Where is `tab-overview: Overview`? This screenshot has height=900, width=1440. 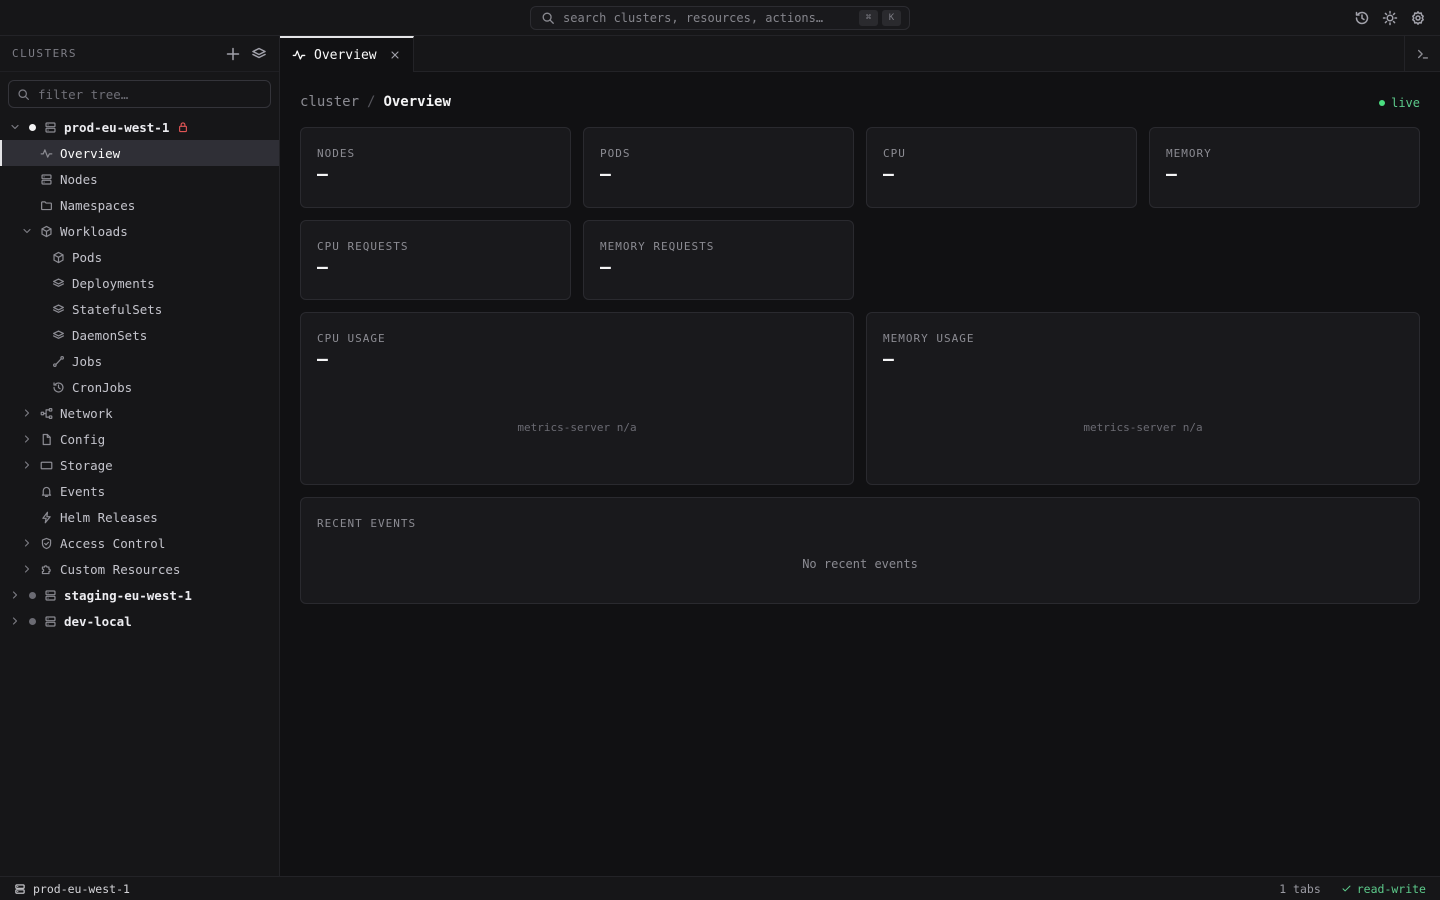
tab-overview: Overview is located at coordinates (347, 54).